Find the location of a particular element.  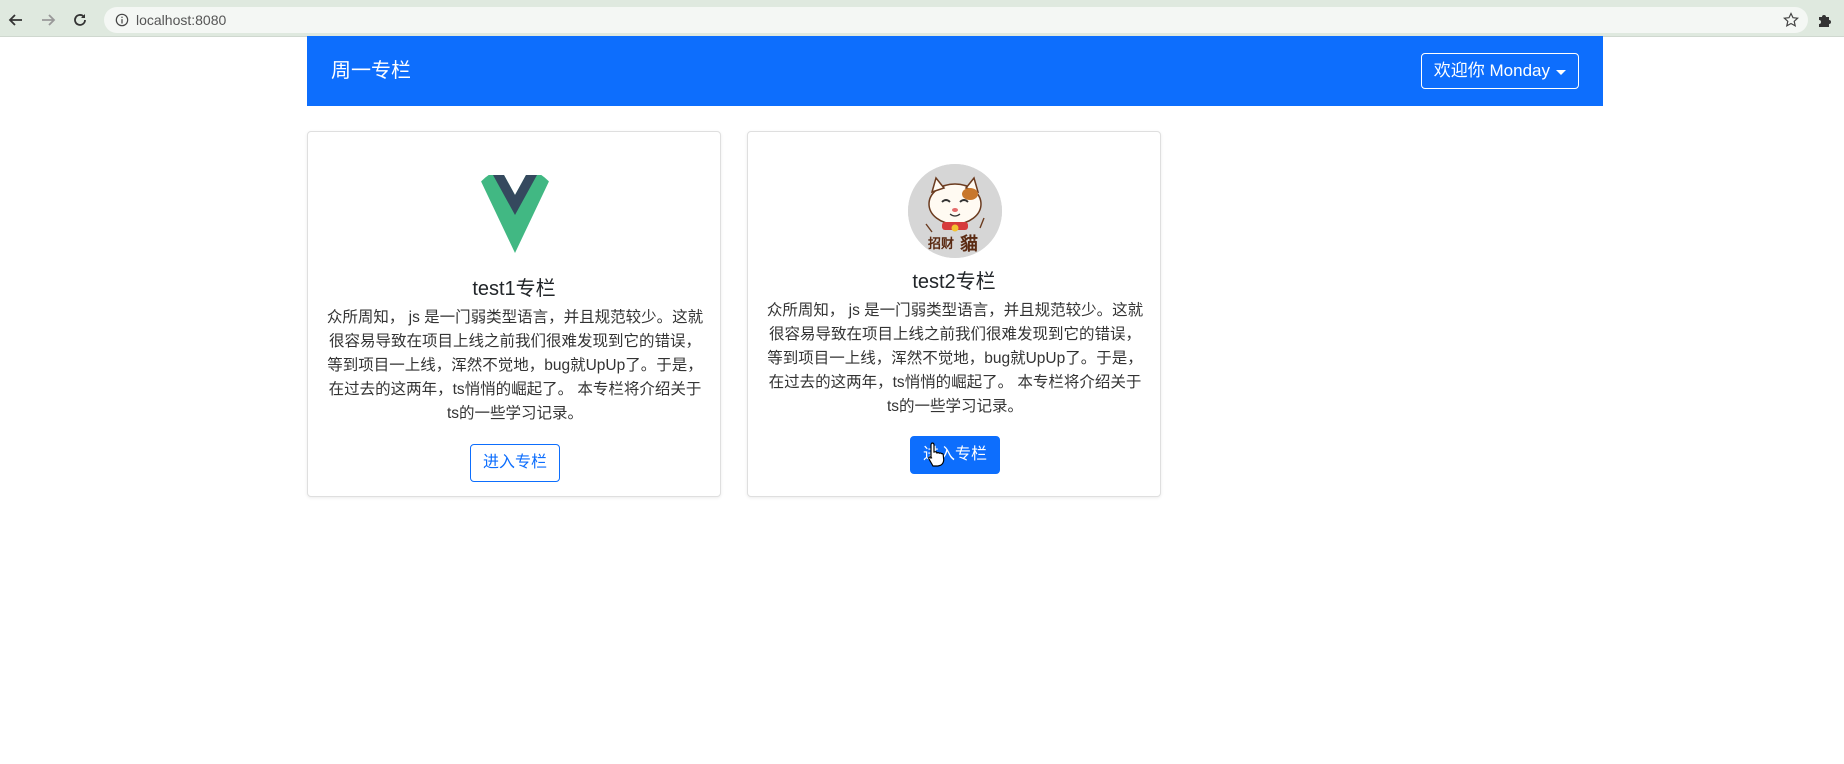

vue-logo-avatar is located at coordinates (515, 214).